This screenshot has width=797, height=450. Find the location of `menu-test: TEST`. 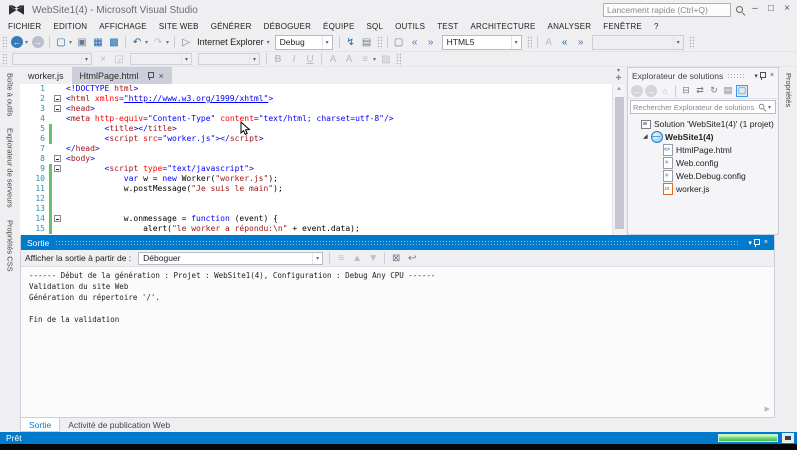

menu-test: TEST is located at coordinates (447, 26).